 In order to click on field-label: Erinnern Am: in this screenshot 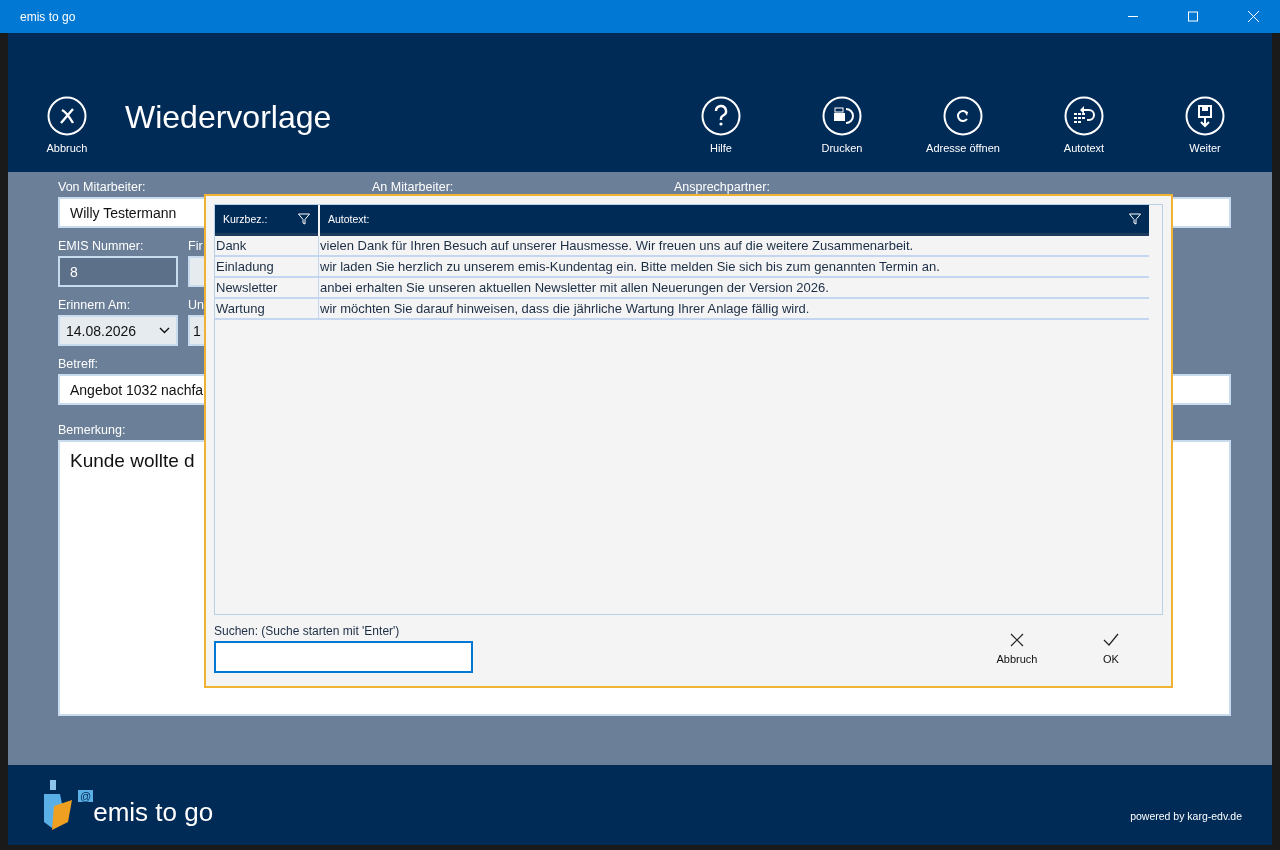, I will do `click(94, 305)`.